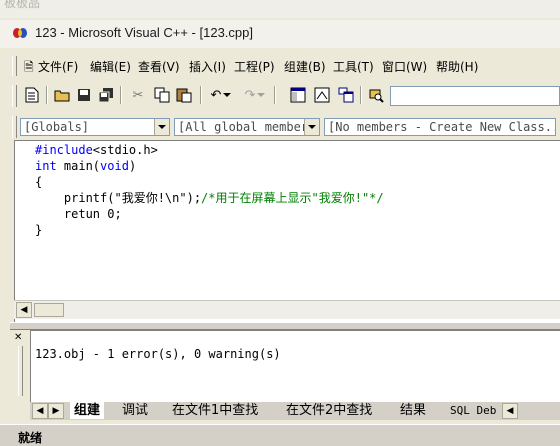 This screenshot has width=560, height=446. What do you see at coordinates (20, 371) in the screenshot?
I see `output-grip` at bounding box center [20, 371].